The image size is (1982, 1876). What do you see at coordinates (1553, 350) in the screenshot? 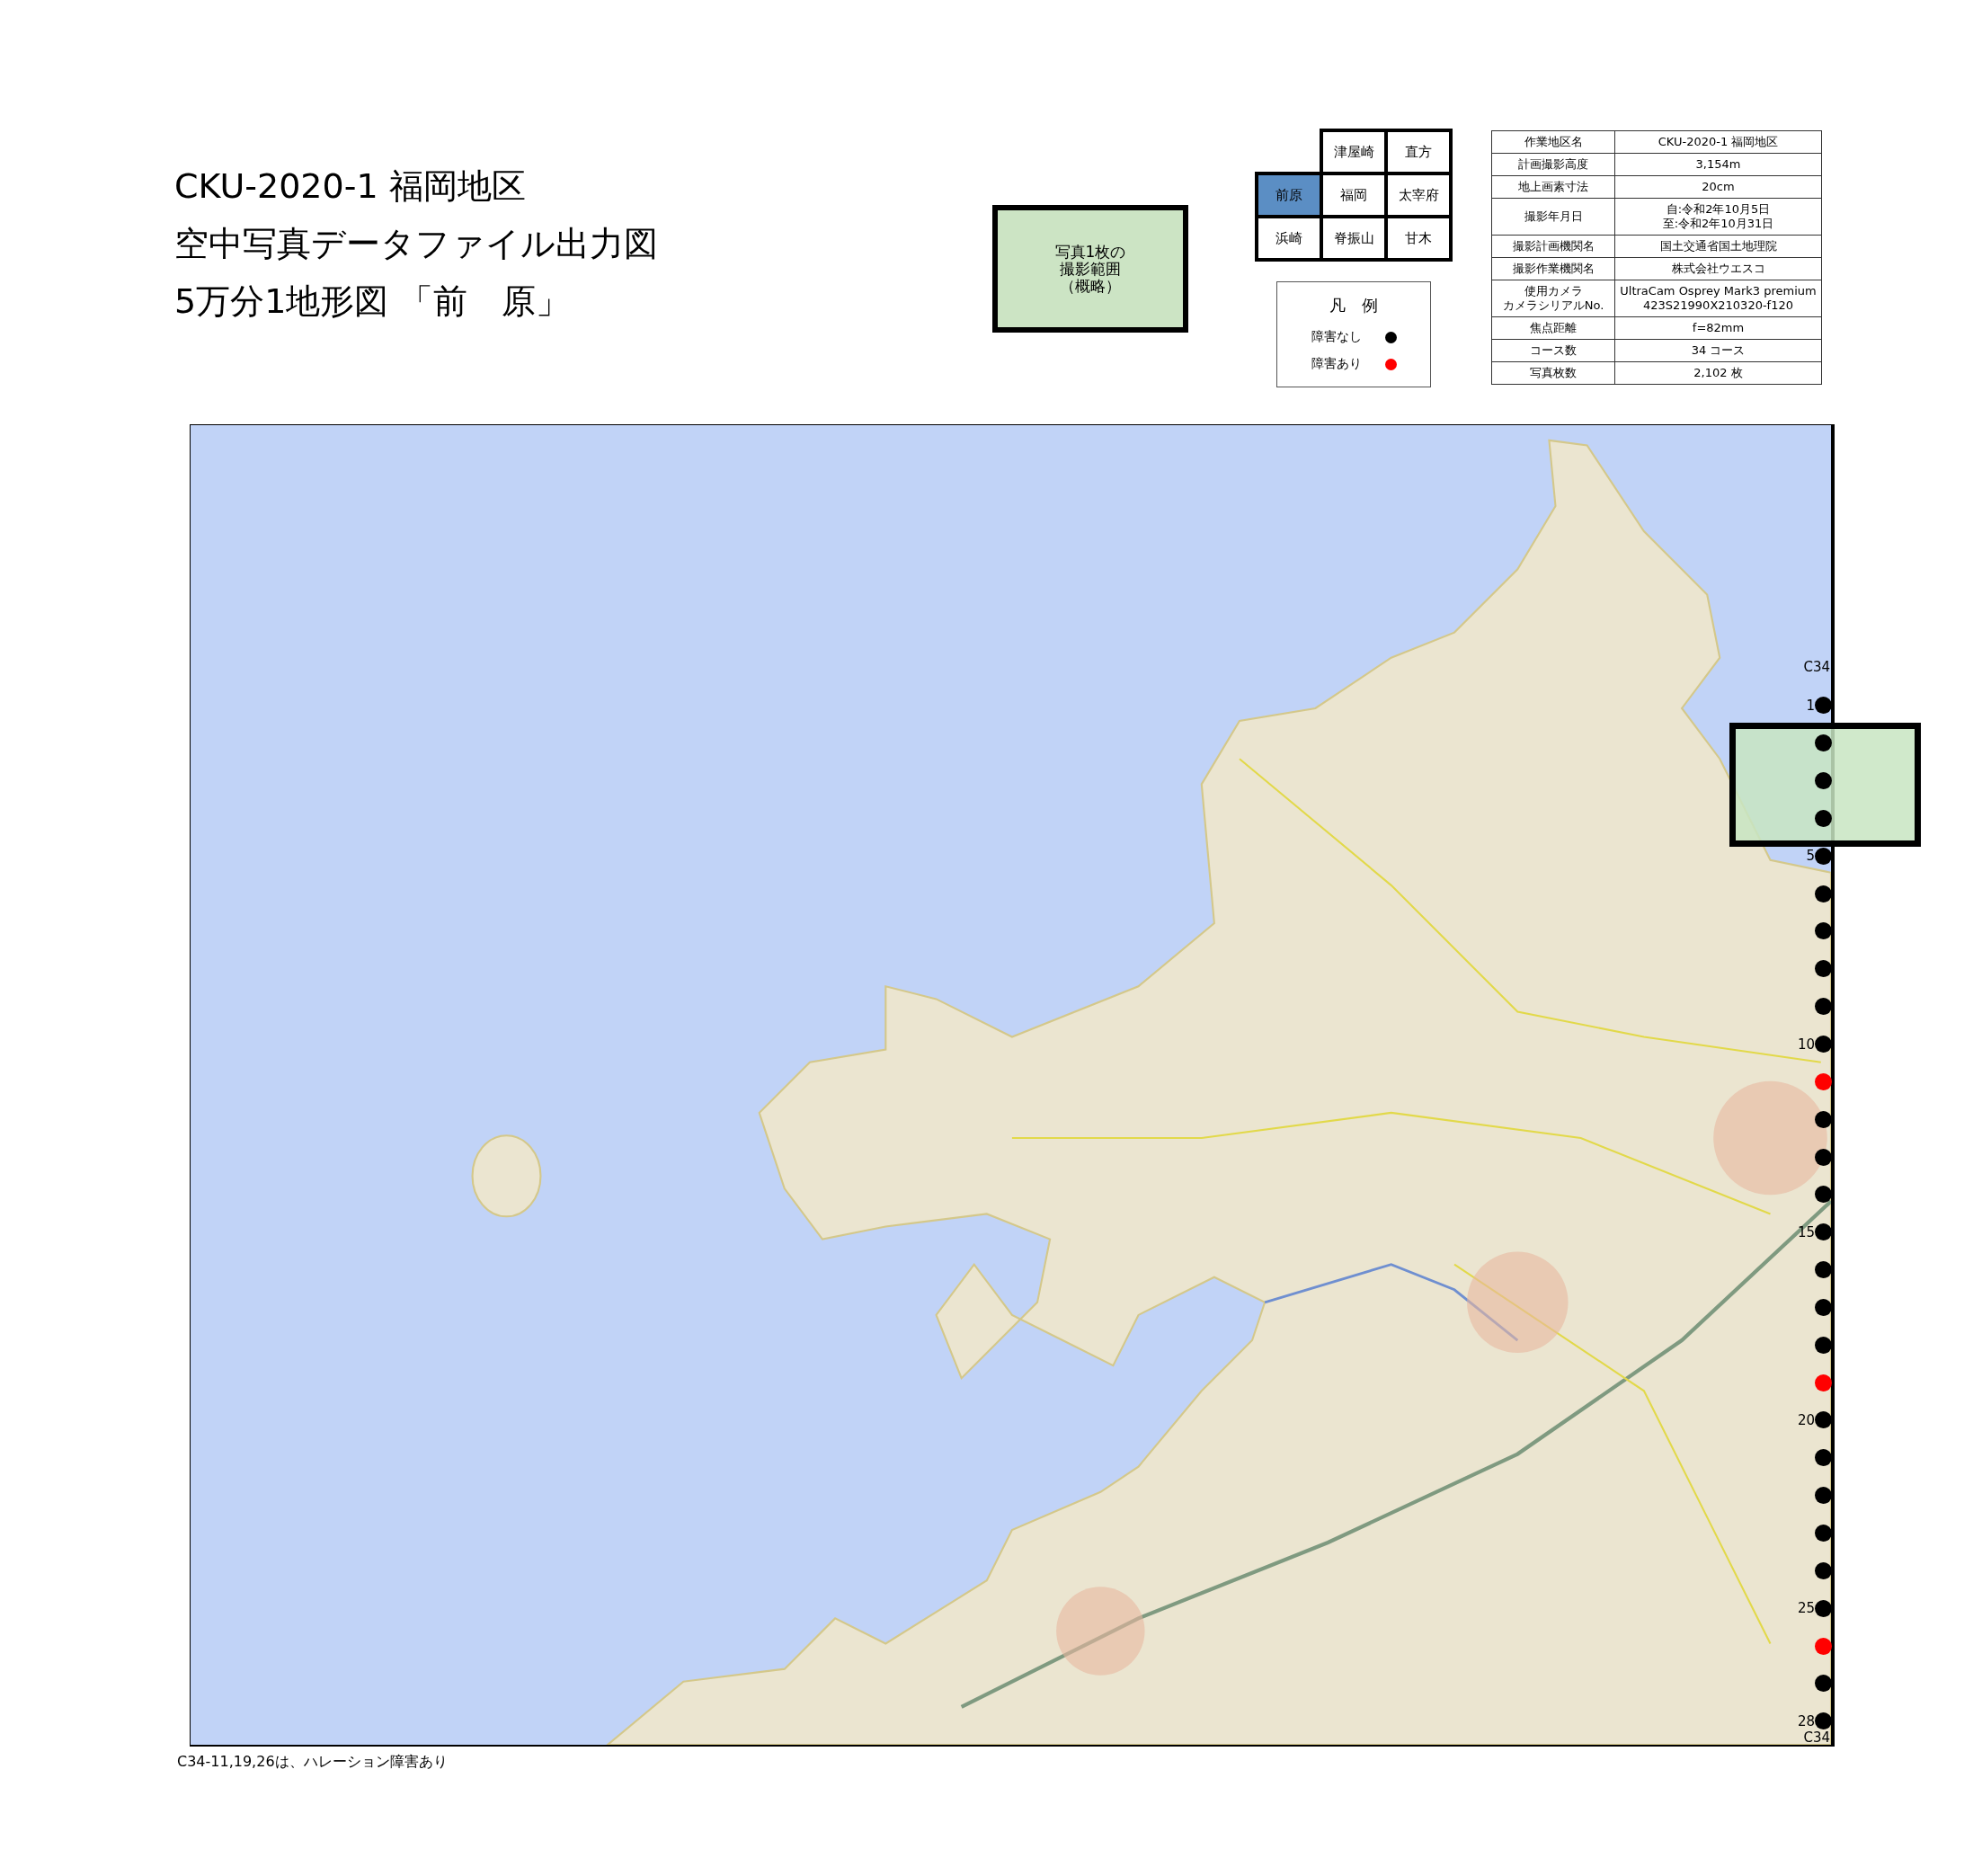
I see `table-label: コース数` at bounding box center [1553, 350].